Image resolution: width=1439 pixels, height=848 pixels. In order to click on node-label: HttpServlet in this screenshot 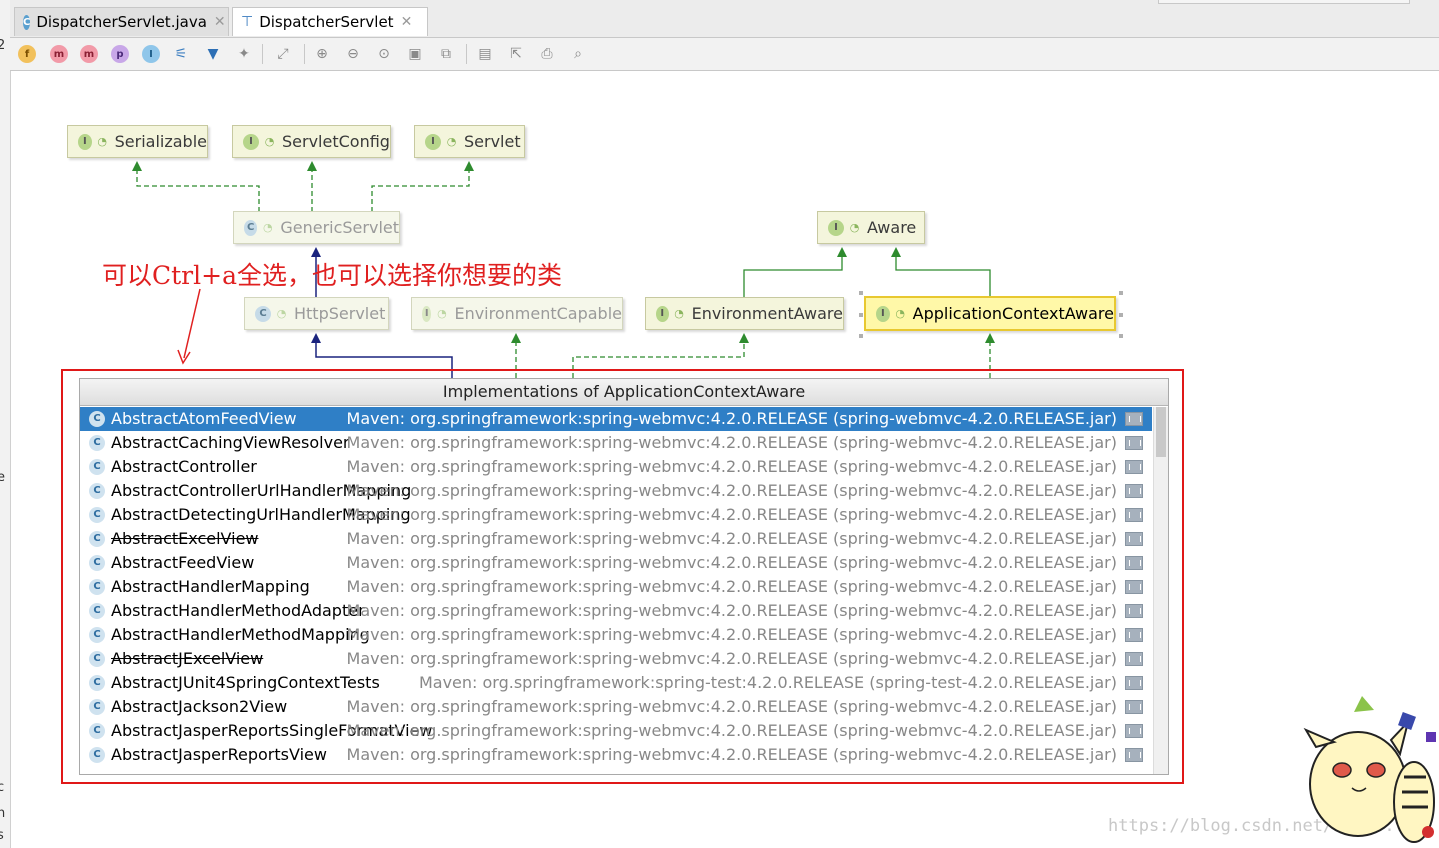, I will do `click(340, 313)`.